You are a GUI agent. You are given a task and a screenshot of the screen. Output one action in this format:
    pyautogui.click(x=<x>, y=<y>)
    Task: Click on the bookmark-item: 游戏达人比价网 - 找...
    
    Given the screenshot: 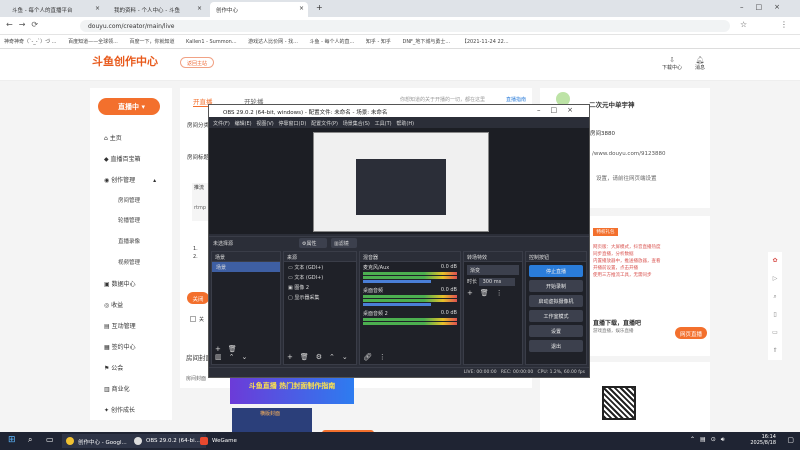 What is the action you would take?
    pyautogui.click(x=273, y=41)
    